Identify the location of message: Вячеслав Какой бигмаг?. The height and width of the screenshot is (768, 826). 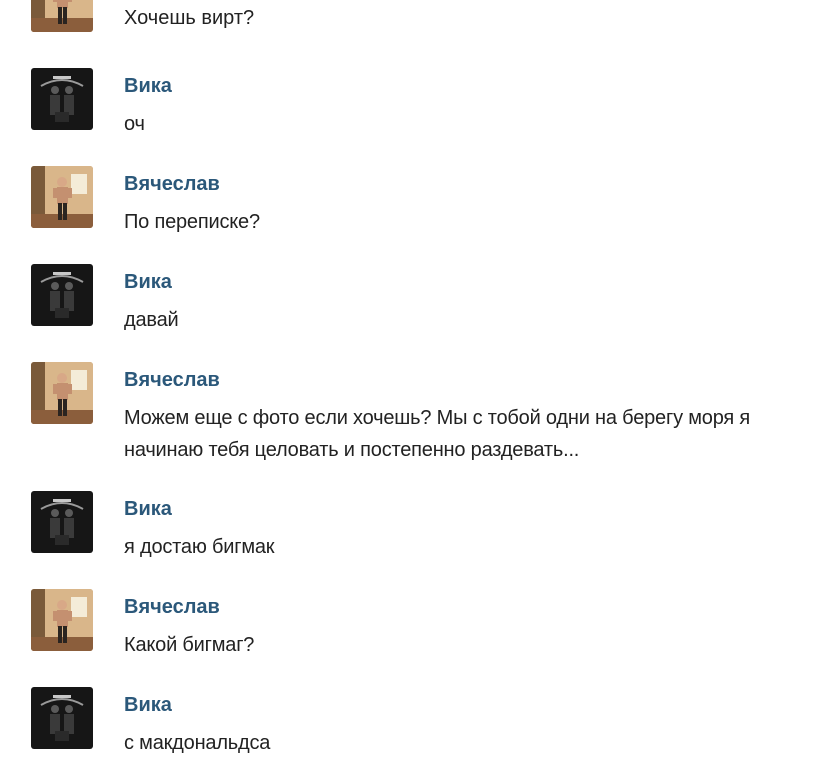
(413, 629).